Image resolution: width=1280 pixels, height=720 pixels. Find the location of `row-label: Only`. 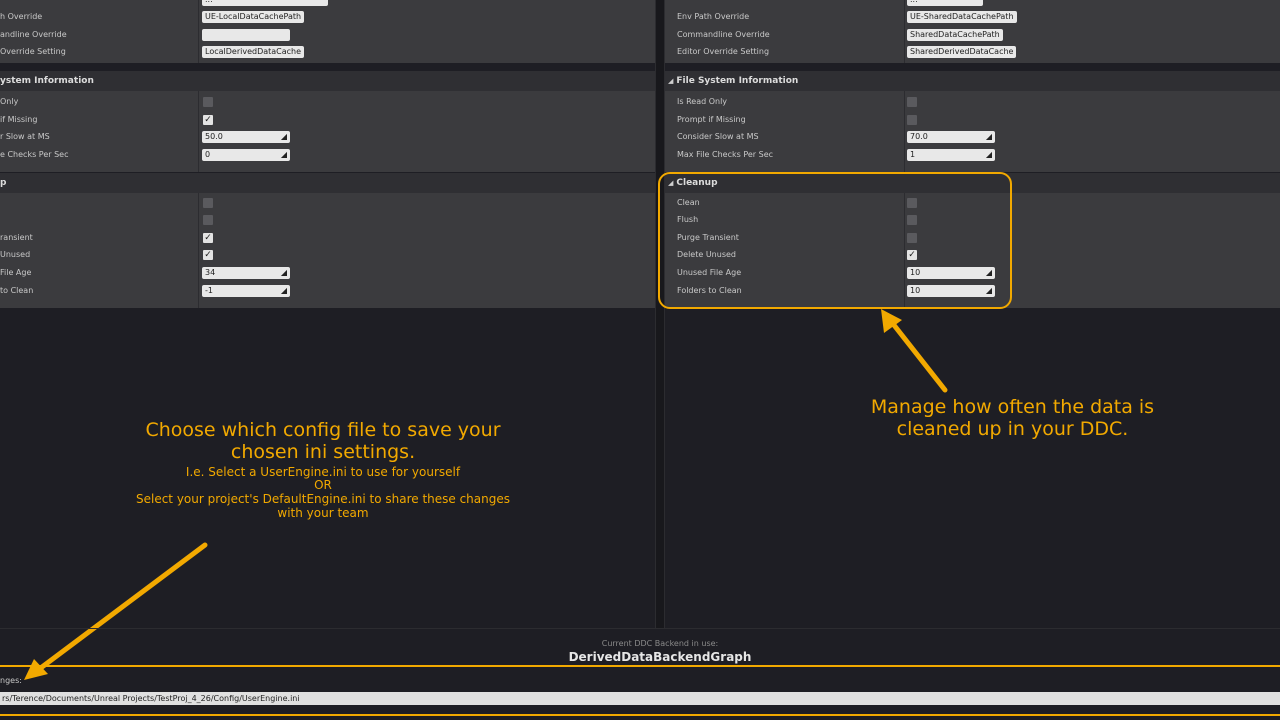

row-label: Only is located at coordinates (9, 102).